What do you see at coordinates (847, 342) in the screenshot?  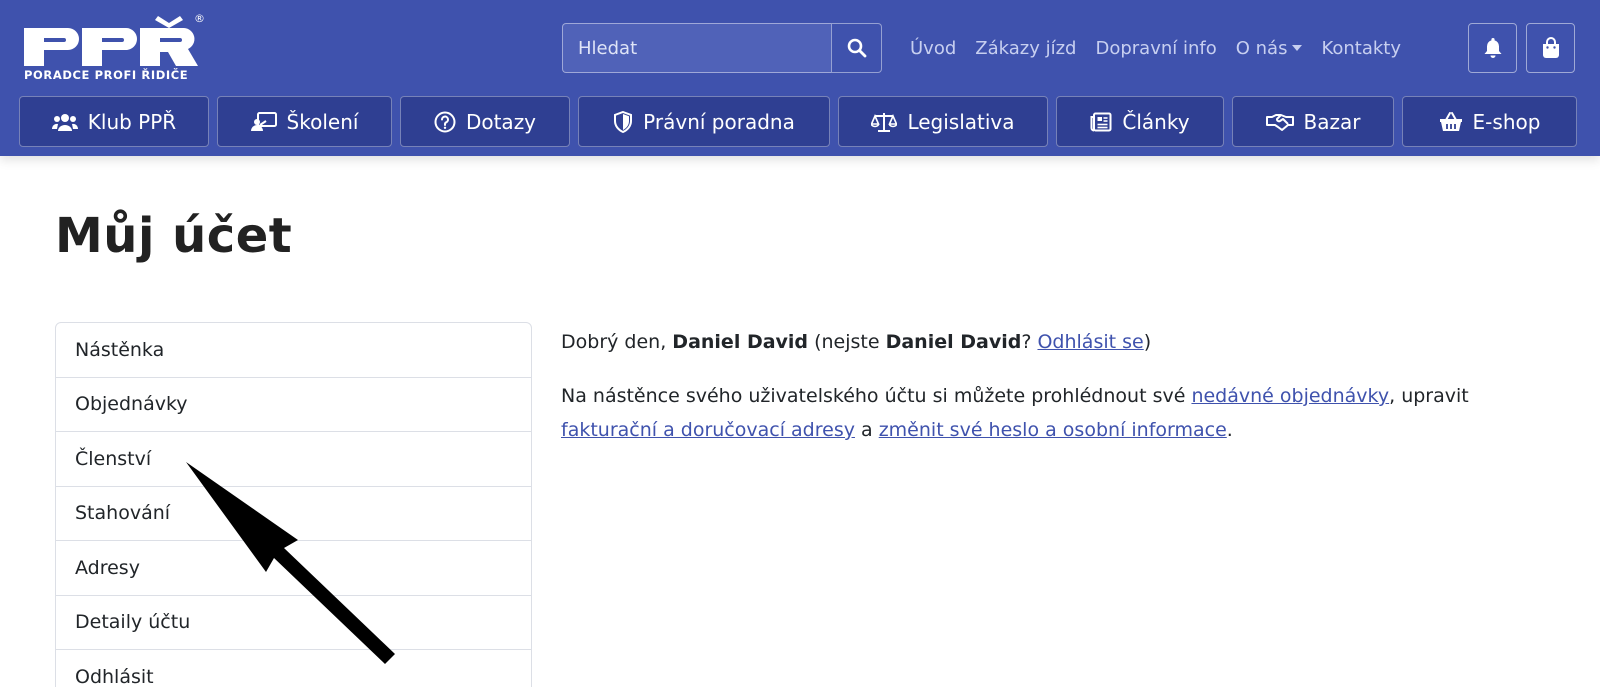 I see `not-you-prefix: (nejste` at bounding box center [847, 342].